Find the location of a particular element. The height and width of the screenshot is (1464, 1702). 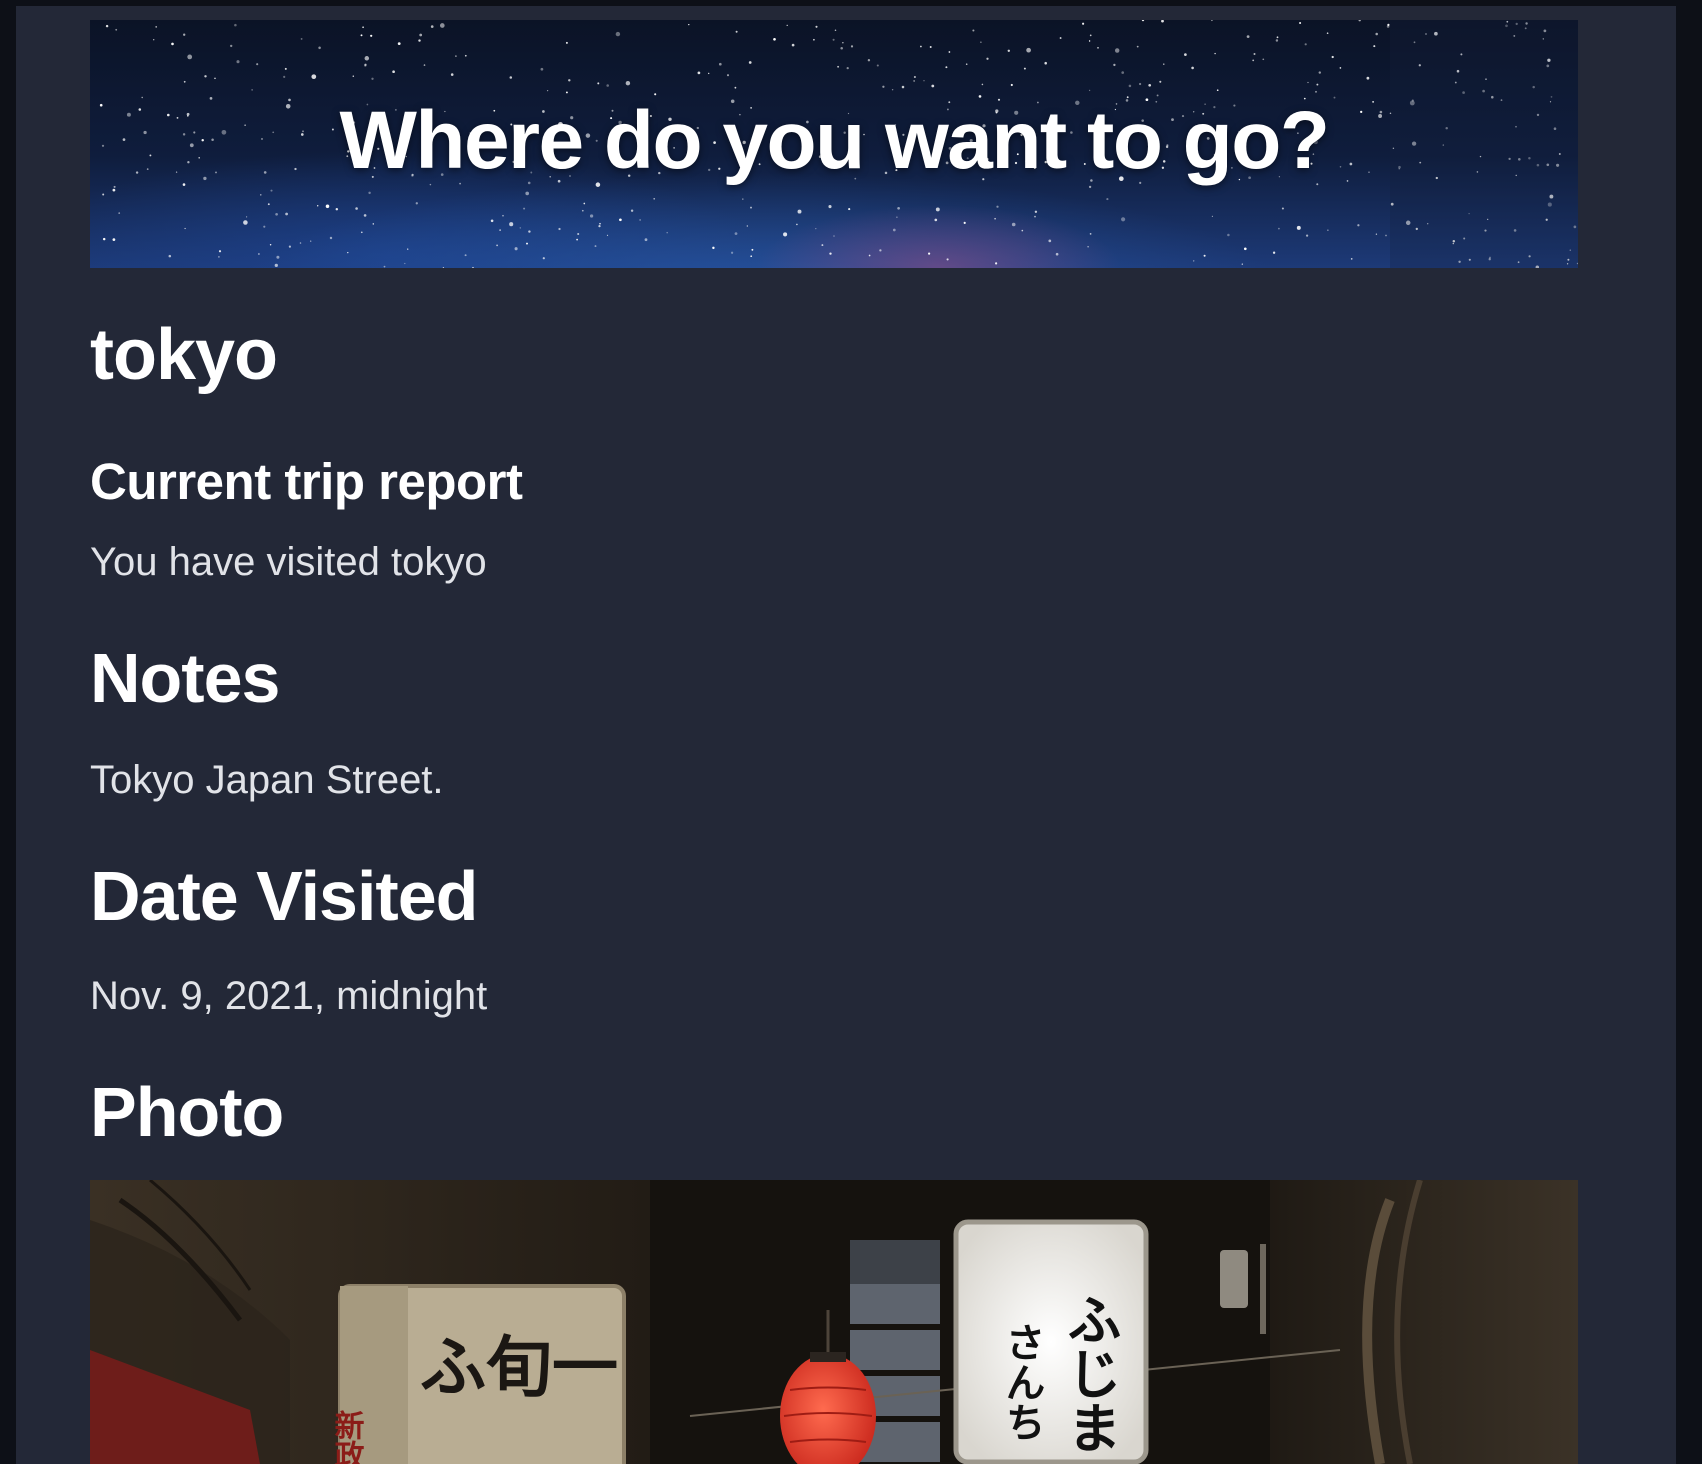

right-sign-text-main: ふじま is located at coordinates (1090, 1373).